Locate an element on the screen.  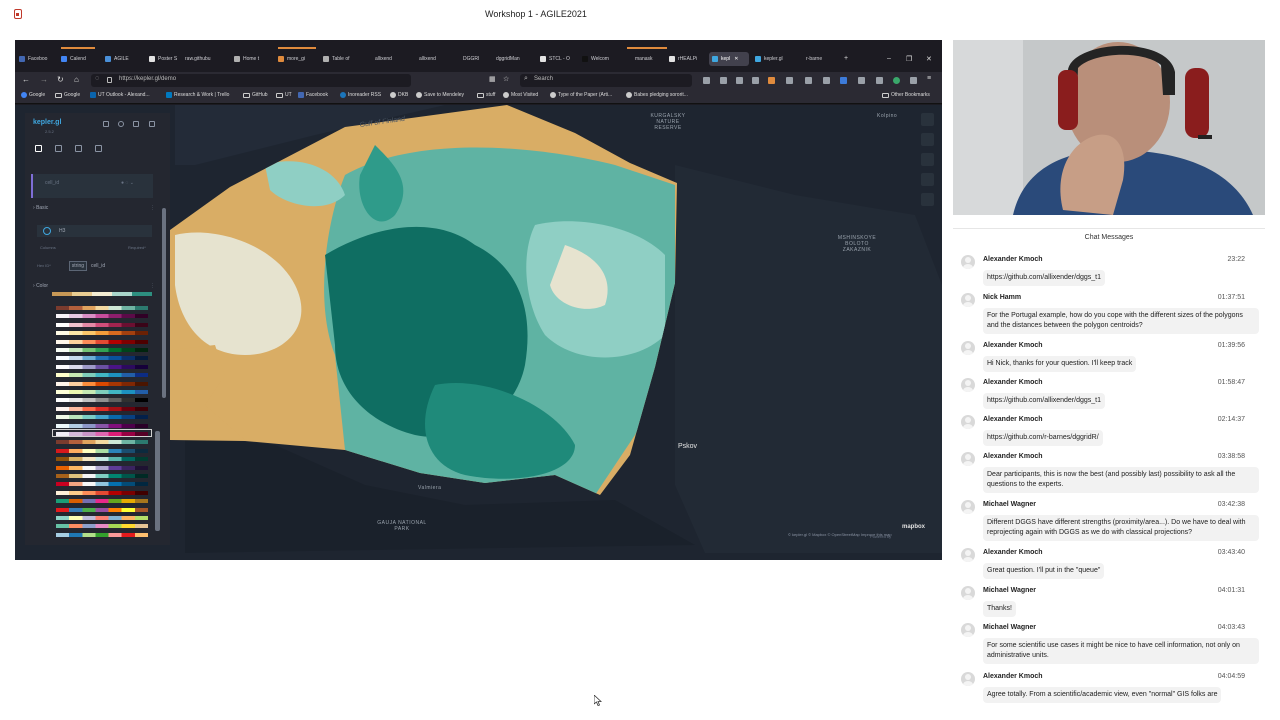
browser-tab: kepler.gl is located at coordinates (775, 59).